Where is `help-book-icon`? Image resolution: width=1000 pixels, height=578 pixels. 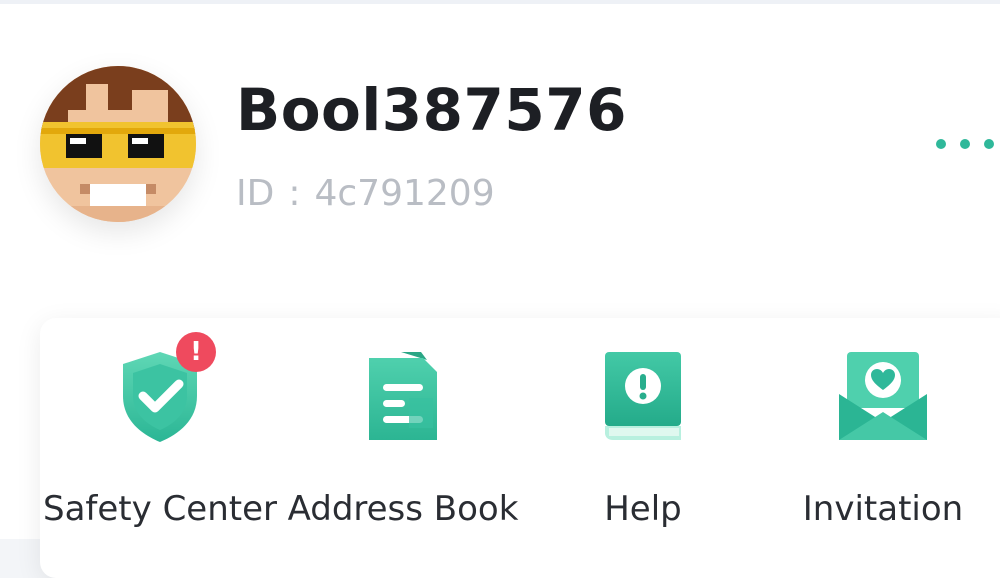 help-book-icon is located at coordinates (643, 398).